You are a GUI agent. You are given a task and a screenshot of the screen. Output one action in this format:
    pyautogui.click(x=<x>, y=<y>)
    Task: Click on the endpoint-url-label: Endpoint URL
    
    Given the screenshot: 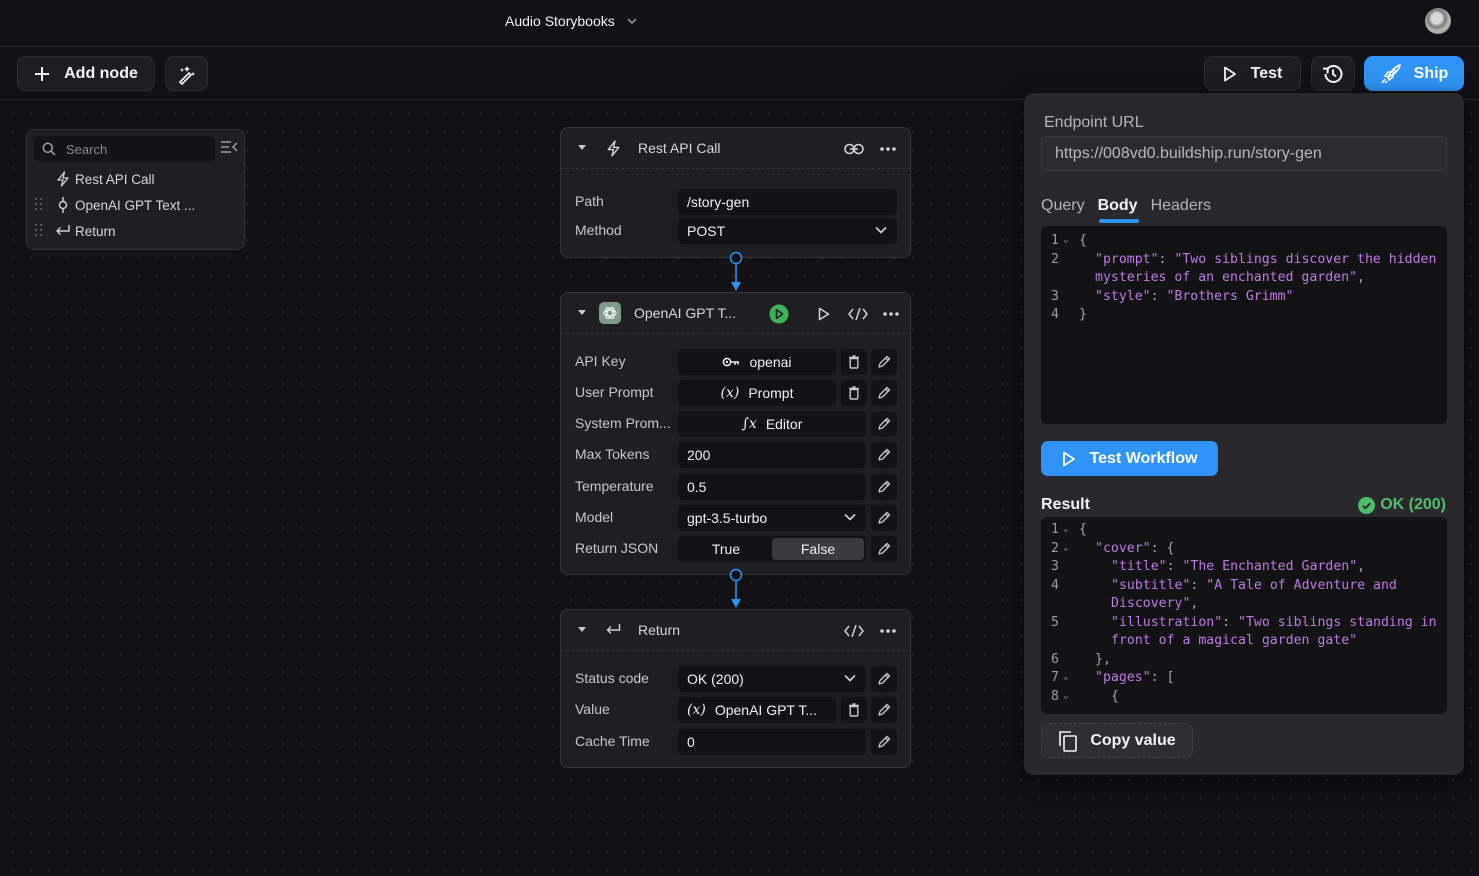 What is the action you would take?
    pyautogui.click(x=1094, y=122)
    